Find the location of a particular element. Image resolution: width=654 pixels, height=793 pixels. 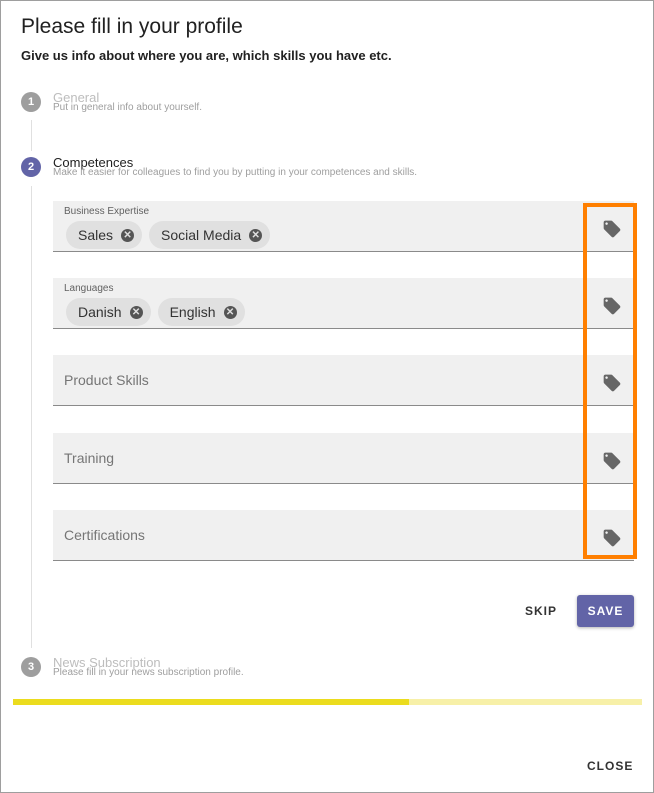

field-2: Product Skills is located at coordinates (343, 380).